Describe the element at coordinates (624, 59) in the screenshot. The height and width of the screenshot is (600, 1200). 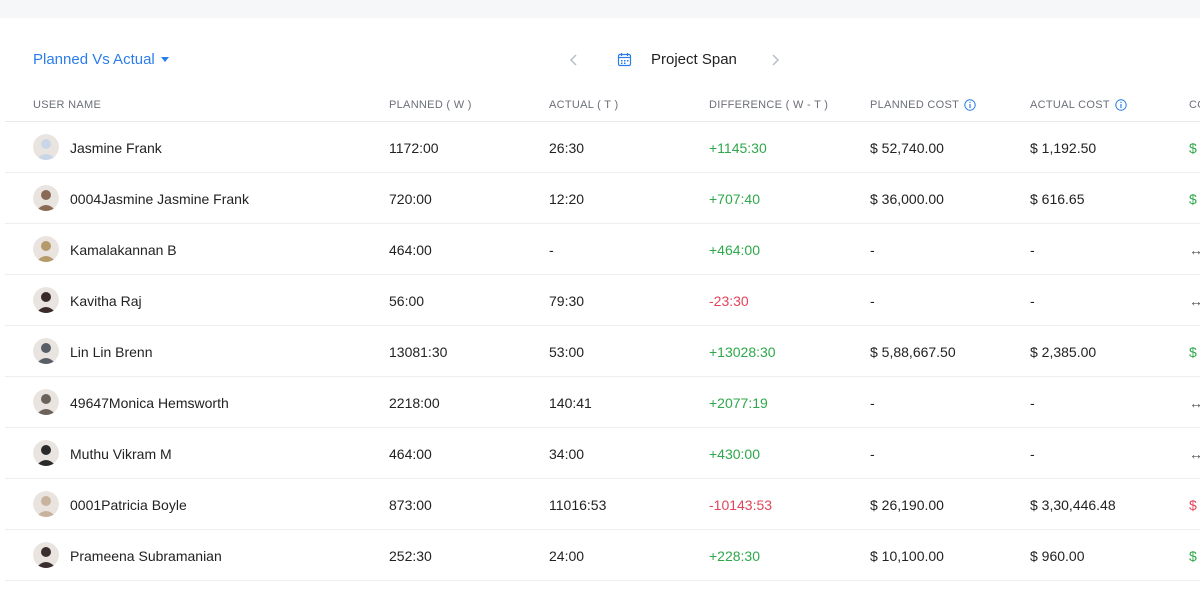
I see `calendar-icon` at that location.